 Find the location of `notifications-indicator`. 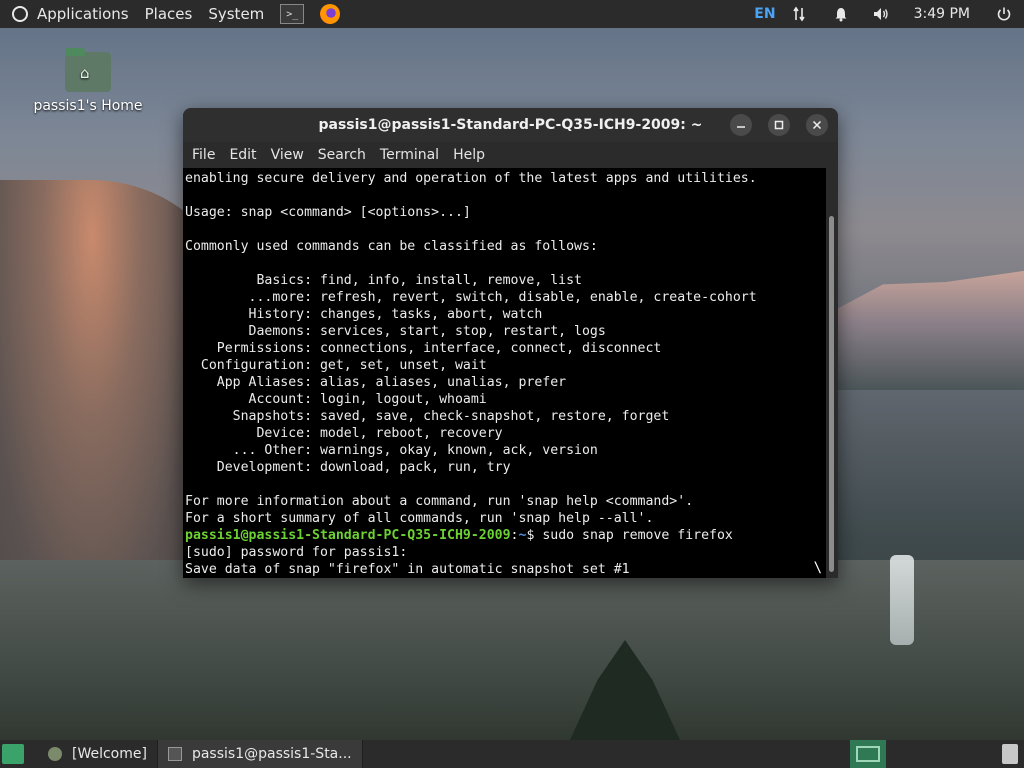

notifications-indicator is located at coordinates (841, 14).